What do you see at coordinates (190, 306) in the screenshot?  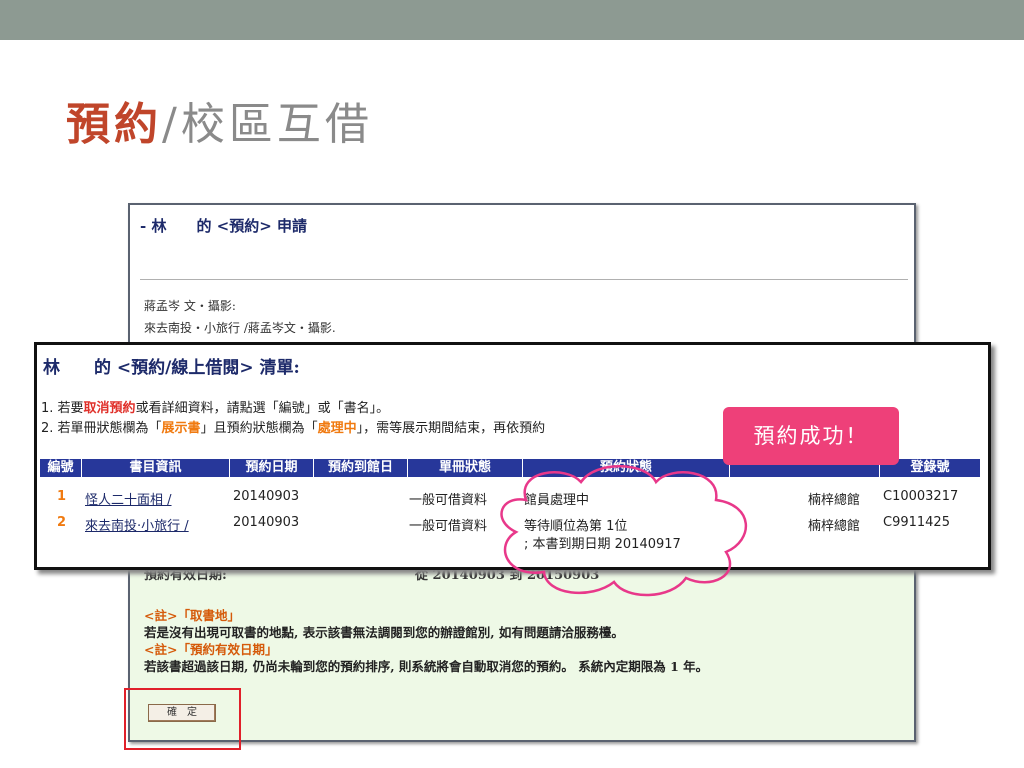 I see `book-author-line: 蔣孟岑 文‧攝影:` at bounding box center [190, 306].